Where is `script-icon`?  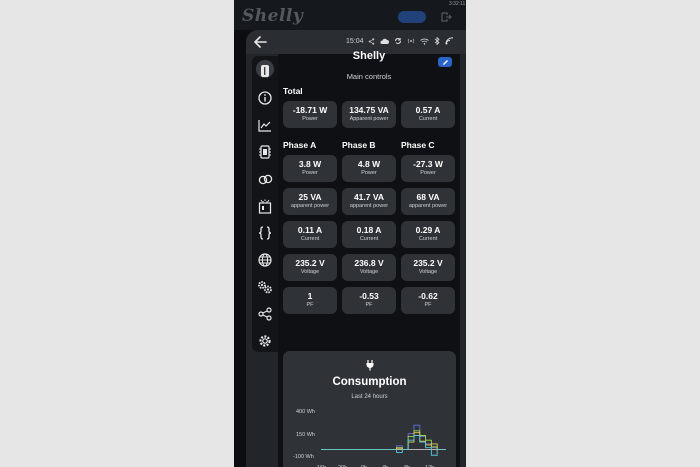 script-icon is located at coordinates (265, 233).